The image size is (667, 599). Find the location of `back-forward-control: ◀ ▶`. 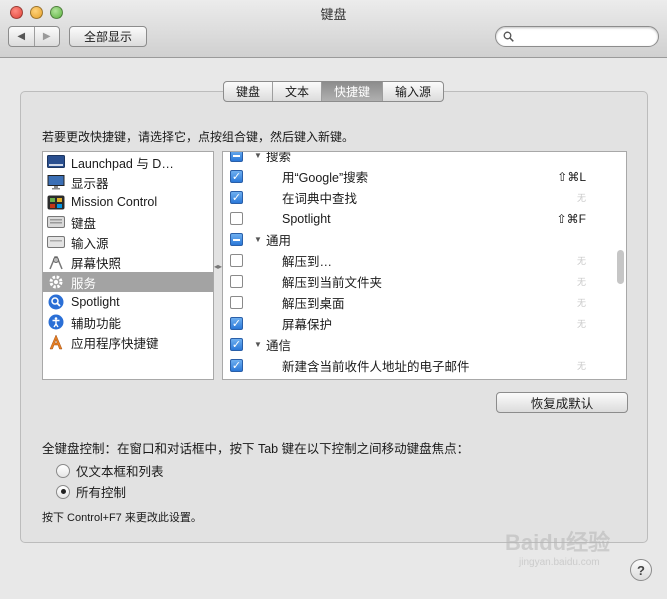

back-forward-control: ◀ ▶ is located at coordinates (34, 36).